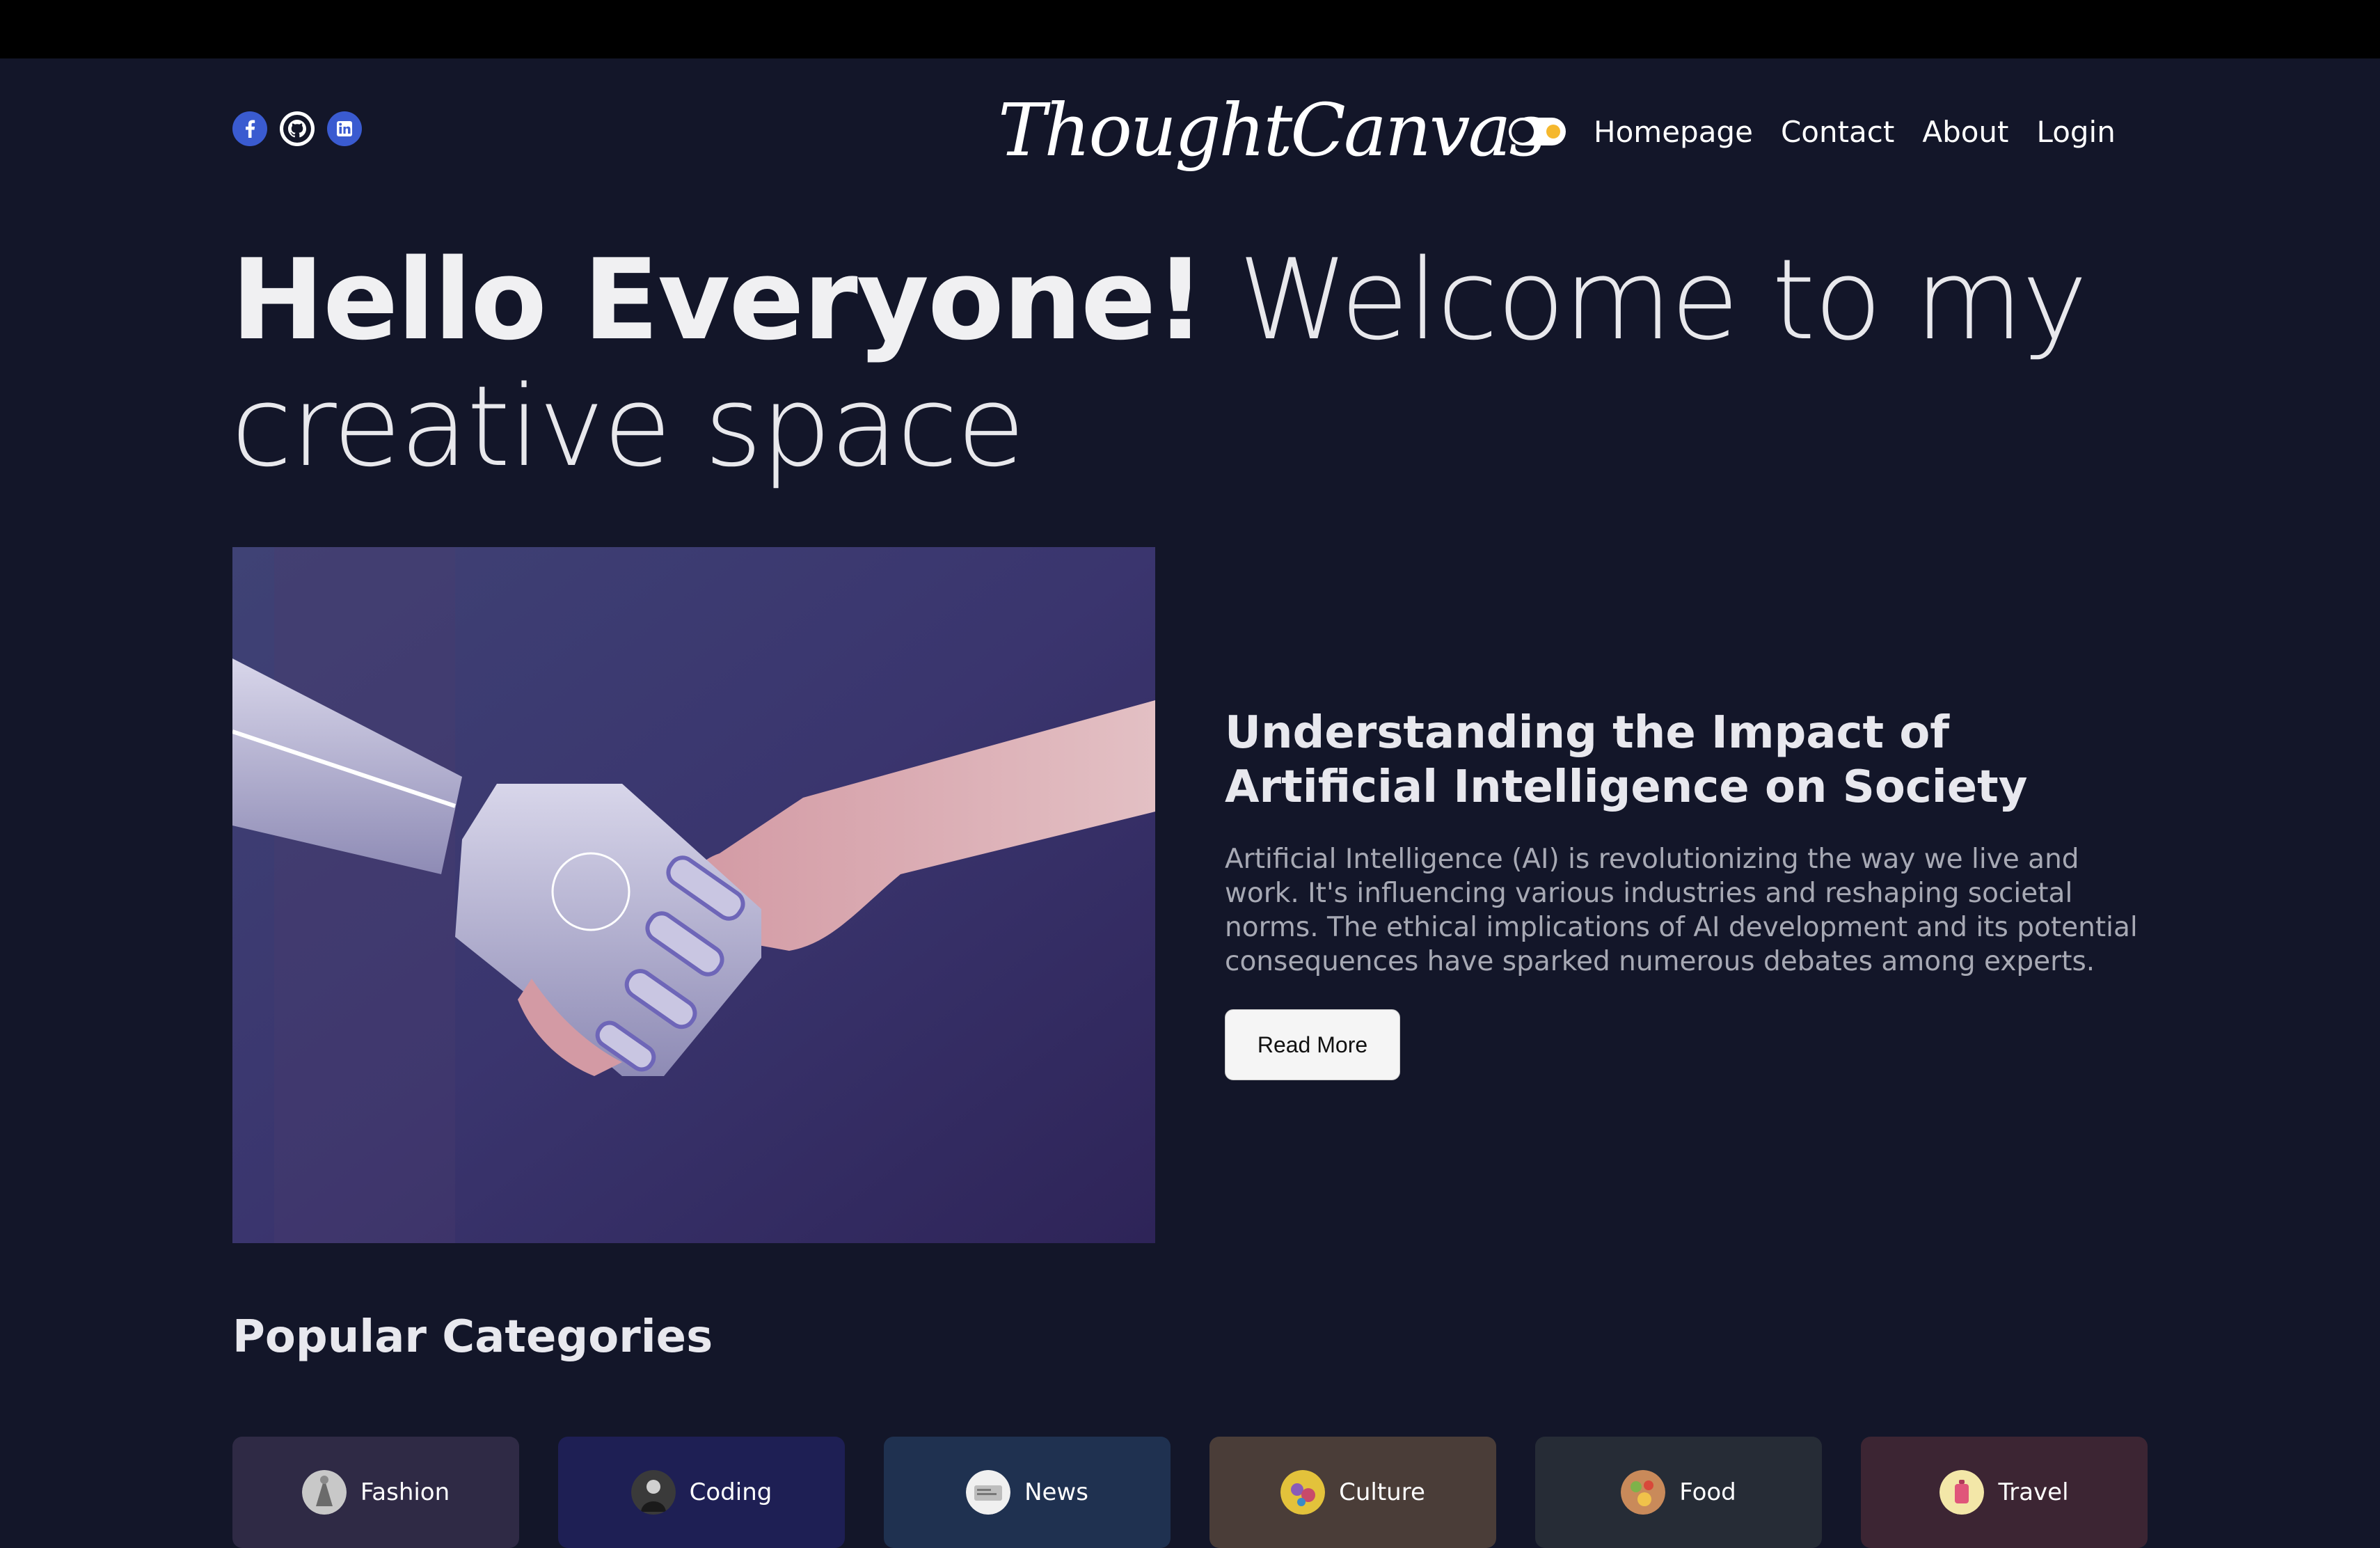 The image size is (2380, 1548). Describe the element at coordinates (324, 1492) in the screenshot. I see `fashion-avatar-icon` at that location.